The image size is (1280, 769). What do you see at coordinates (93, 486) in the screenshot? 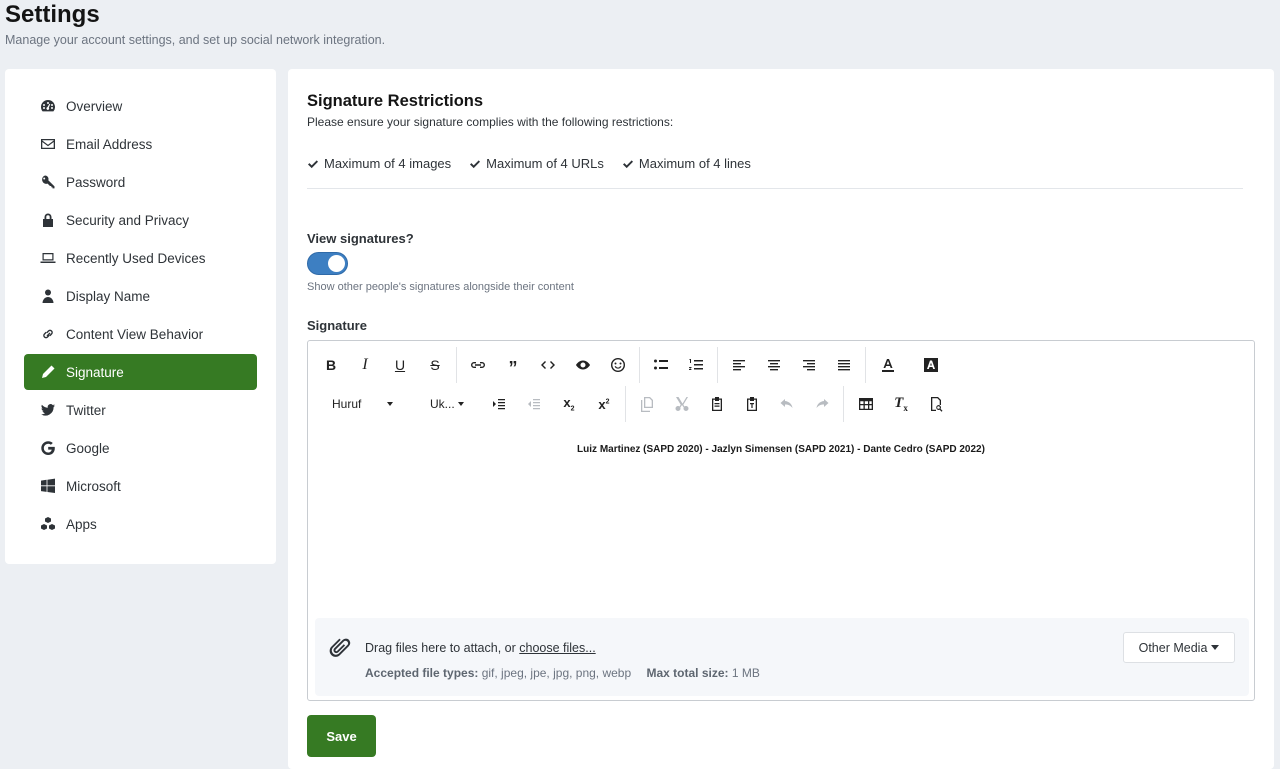
I see `sidebar-item-label: Microsoft` at bounding box center [93, 486].